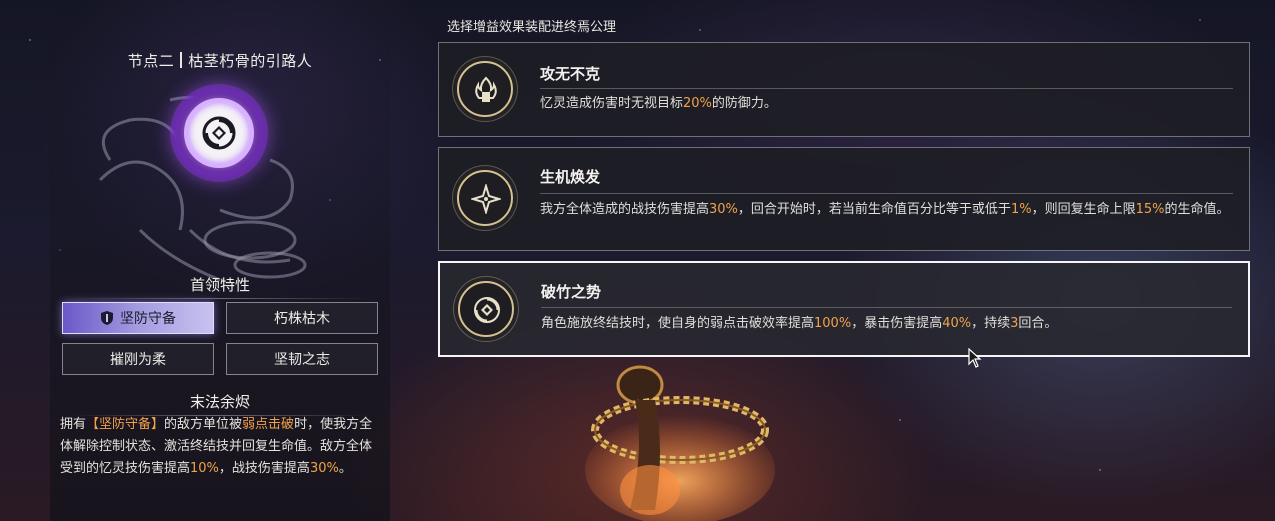 Image resolution: width=1275 pixels, height=521 pixels. I want to click on buff-title: 生机焕发, so click(570, 177).